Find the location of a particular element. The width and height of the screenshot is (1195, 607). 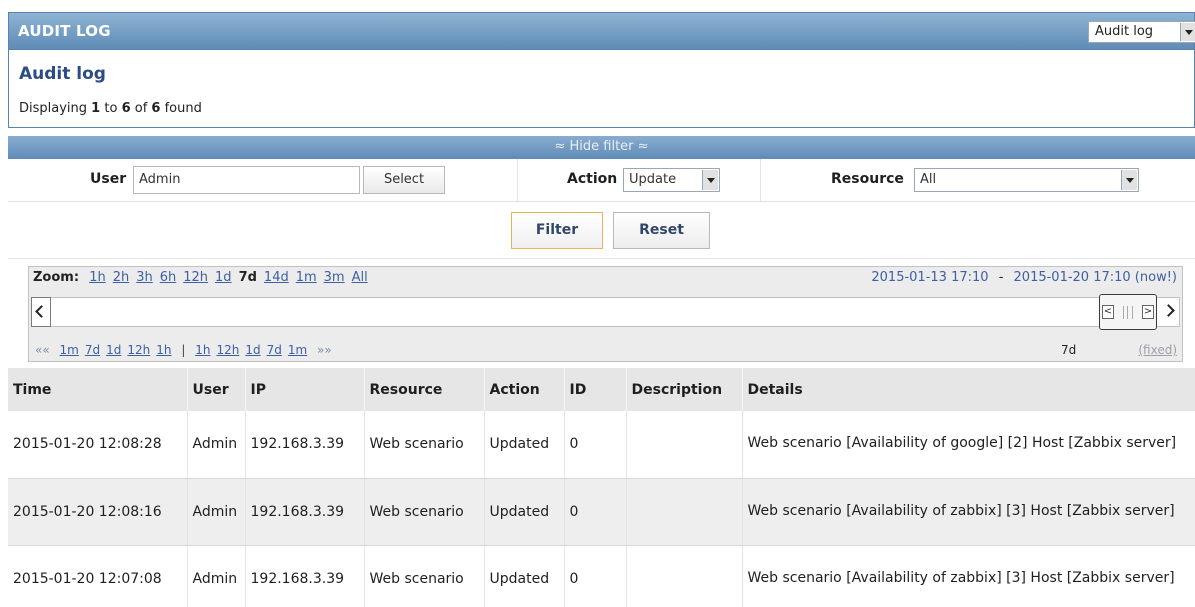

zoom-links: 1h 2h 3h 6h 12h 1d 7d 14d 1m 3m All is located at coordinates (232, 277).